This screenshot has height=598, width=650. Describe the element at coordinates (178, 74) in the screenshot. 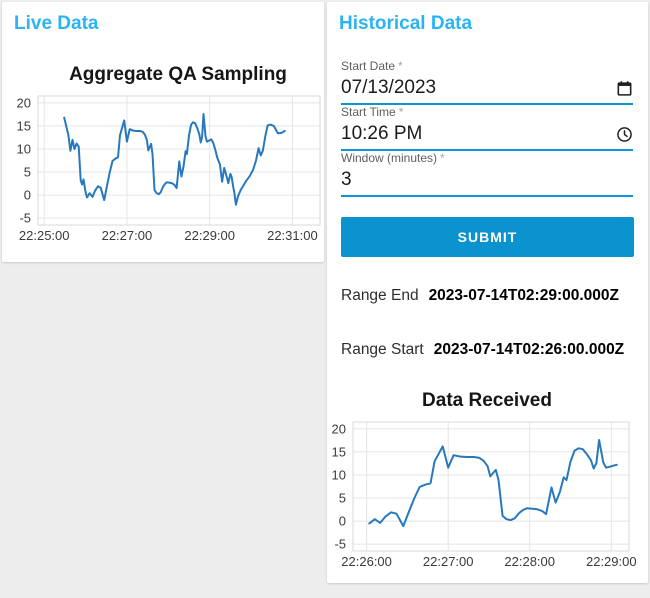

I see `live-chart-title: Aggregate QA Sampling` at that location.